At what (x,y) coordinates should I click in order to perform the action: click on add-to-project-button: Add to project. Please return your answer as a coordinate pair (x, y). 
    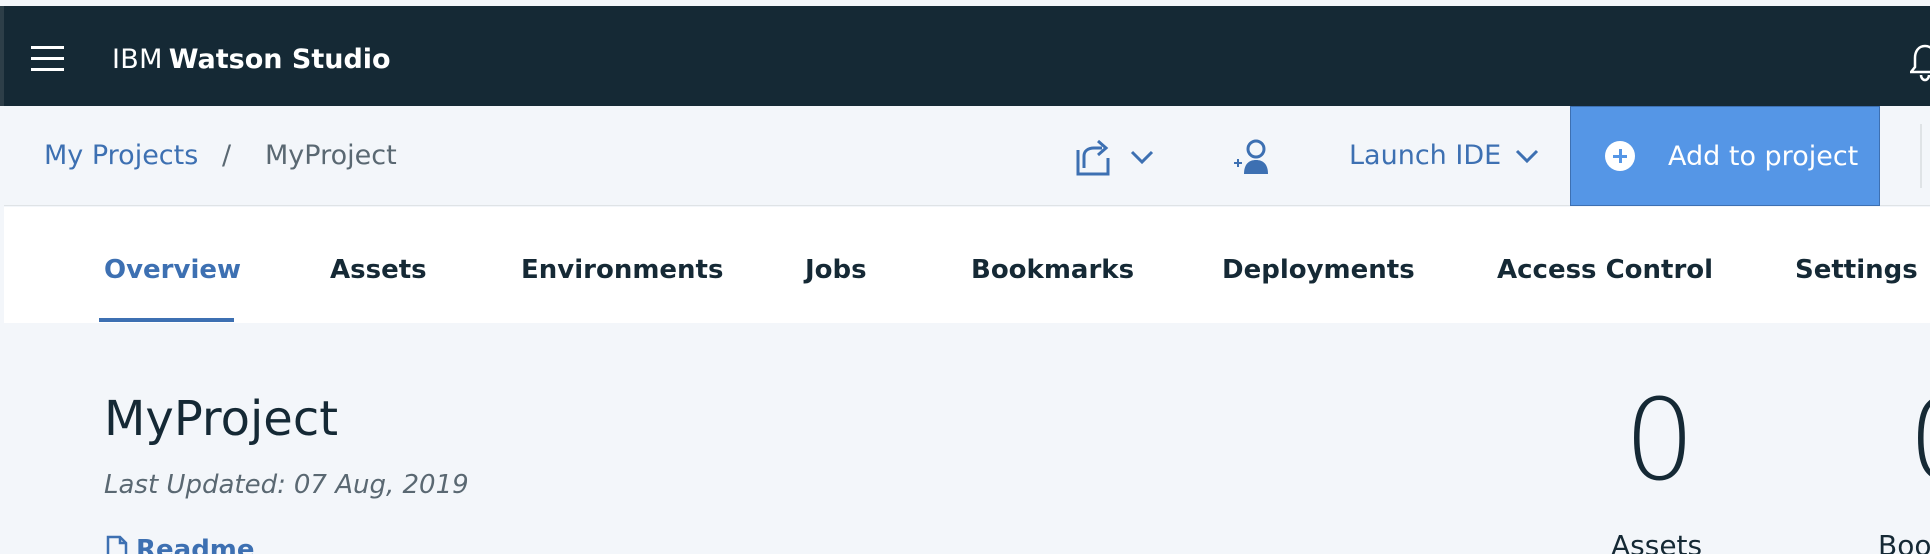
    Looking at the image, I should click on (1725, 156).